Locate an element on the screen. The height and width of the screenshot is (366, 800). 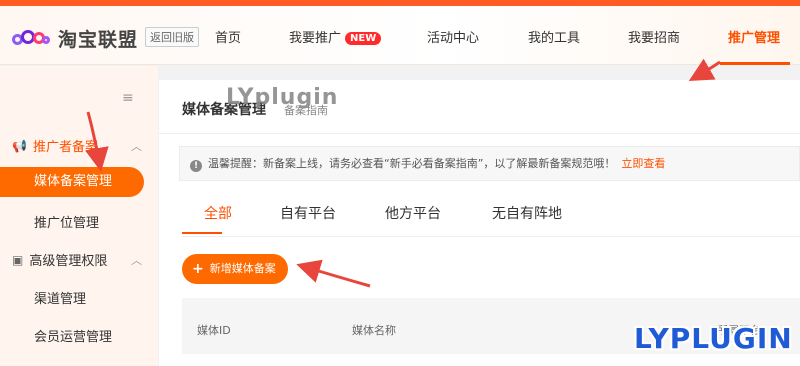
tab-own-platform: 自有平台 is located at coordinates (308, 213).